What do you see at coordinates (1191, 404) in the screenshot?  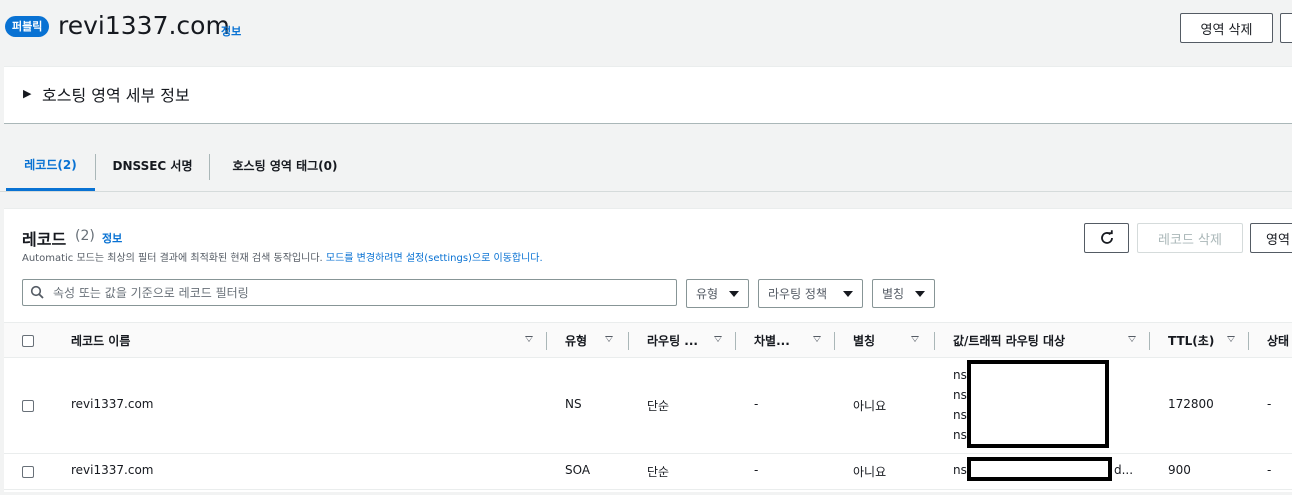 I see `record-ttl: 172800` at bounding box center [1191, 404].